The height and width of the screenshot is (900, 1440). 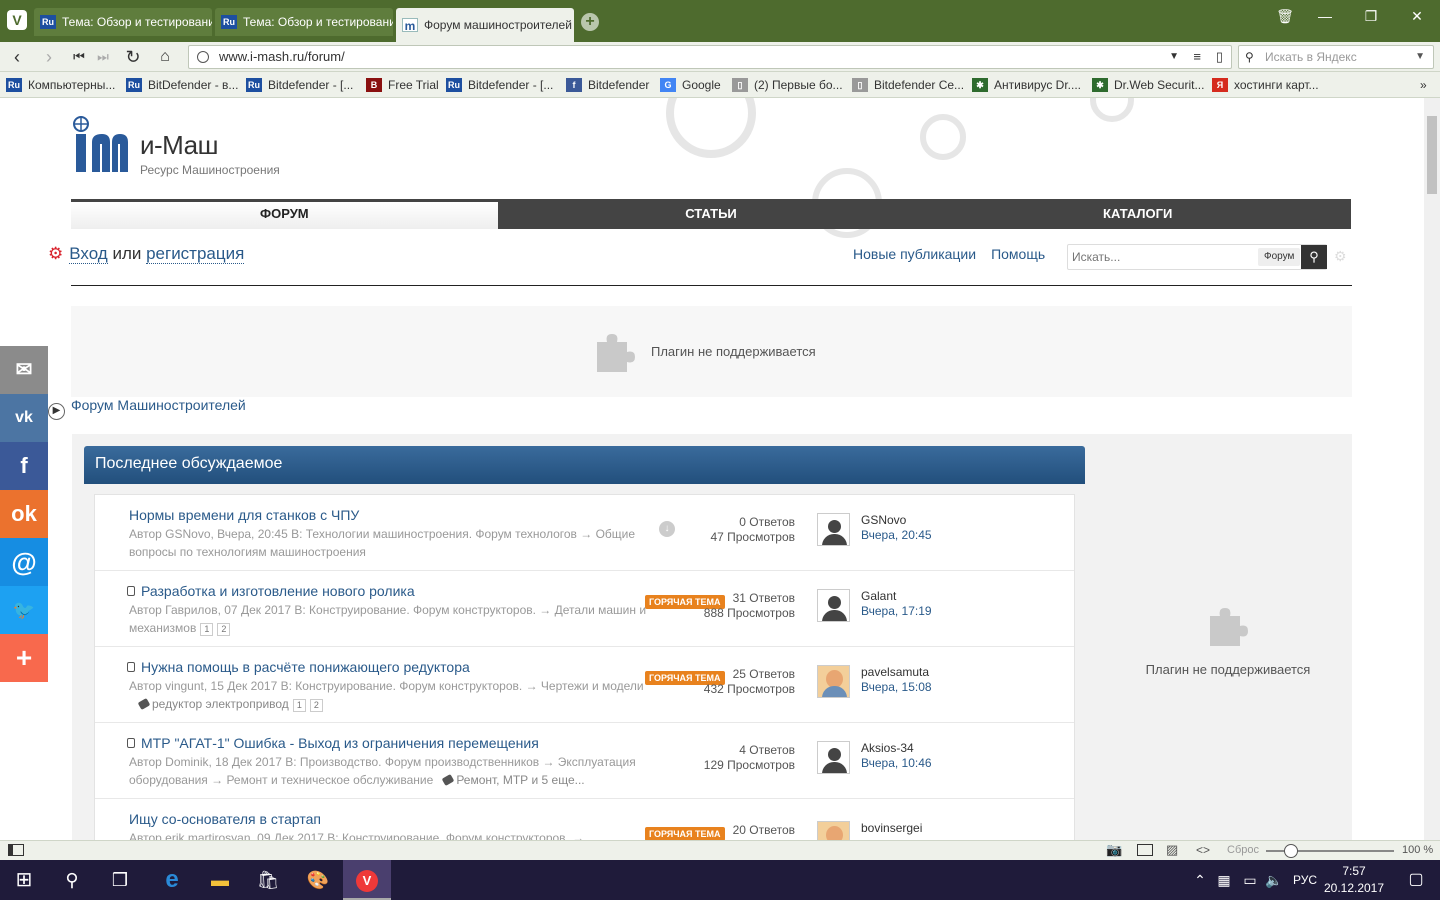 What do you see at coordinates (1423, 85) in the screenshot?
I see `bookmarks-overflow-icon: »` at bounding box center [1423, 85].